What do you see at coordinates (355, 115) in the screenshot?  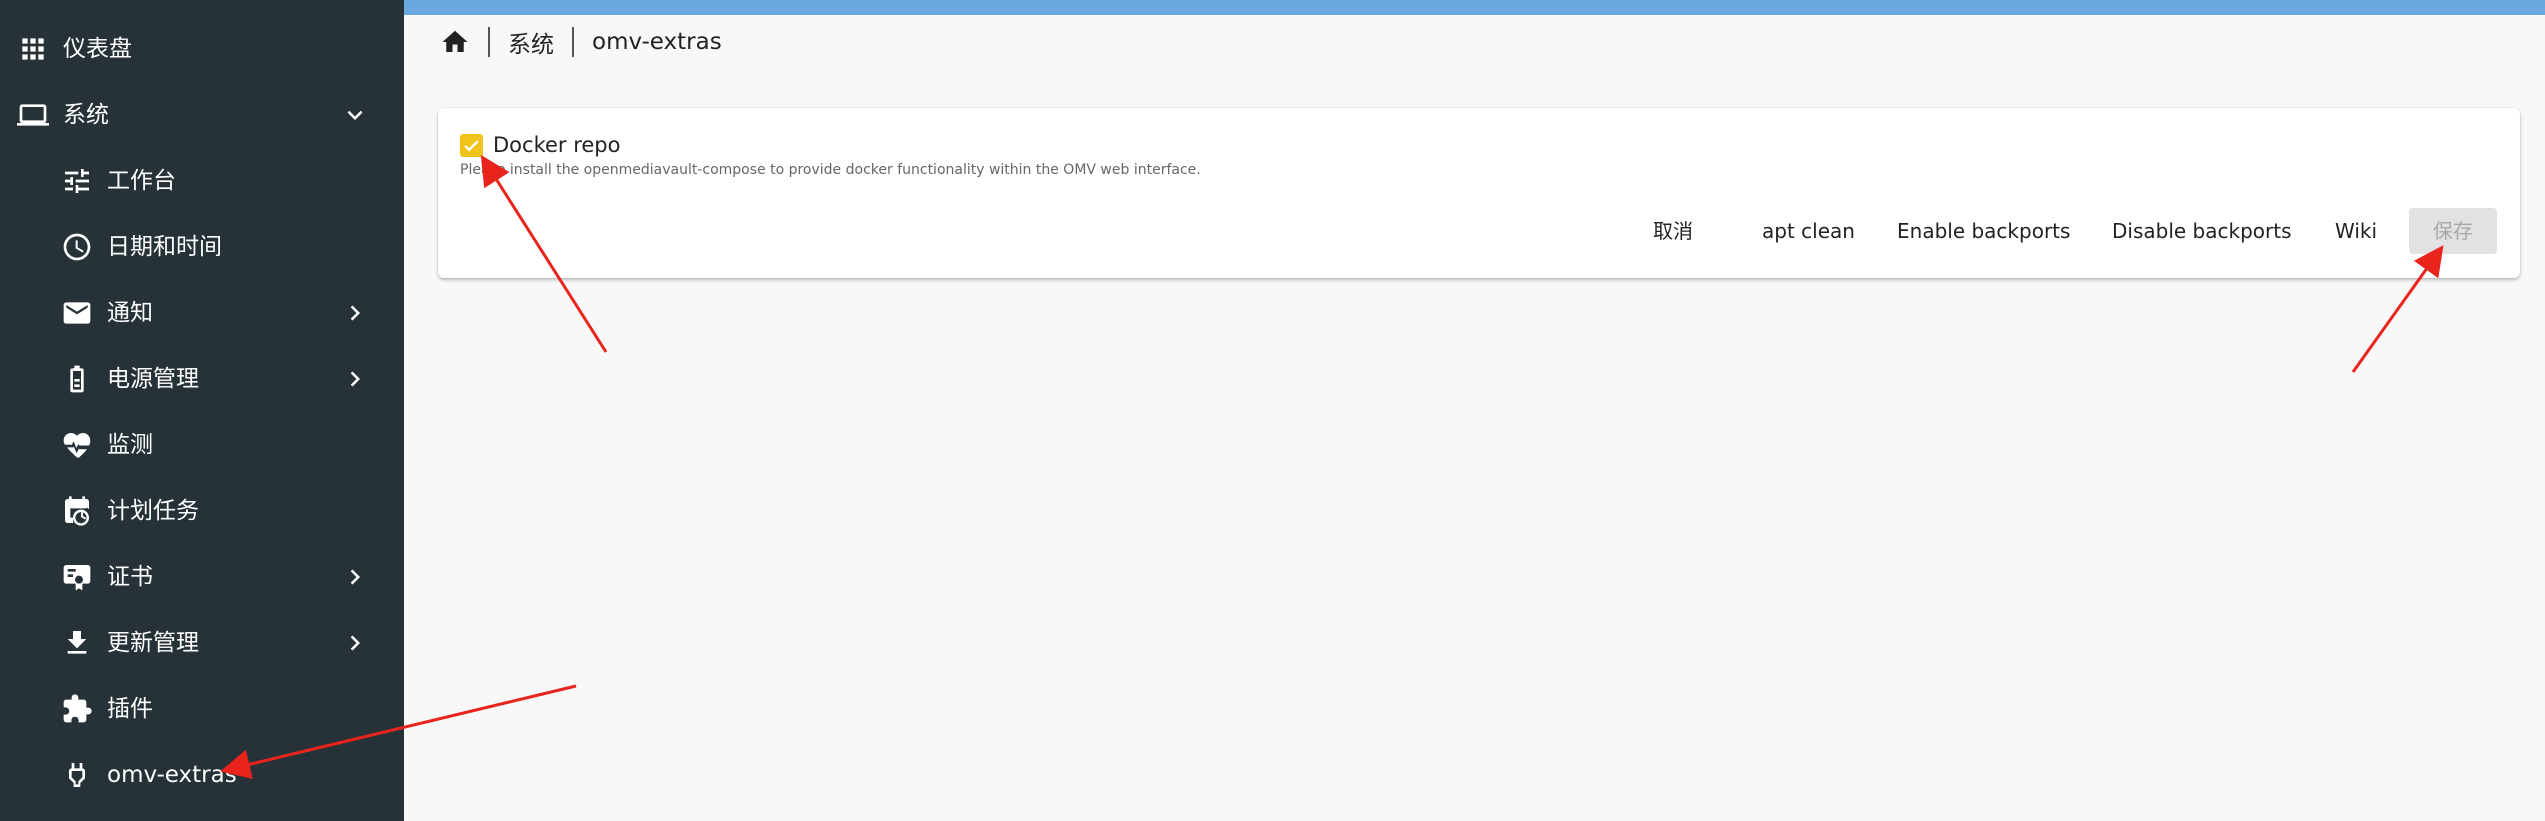 I see `chevron-down-icon` at bounding box center [355, 115].